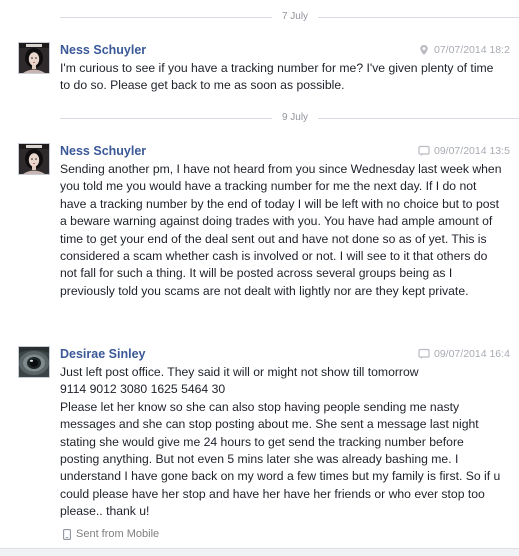 The height and width of the screenshot is (556, 519). What do you see at coordinates (118, 534) in the screenshot?
I see `sent-from-mobile-label: Sent from Mobile` at bounding box center [118, 534].